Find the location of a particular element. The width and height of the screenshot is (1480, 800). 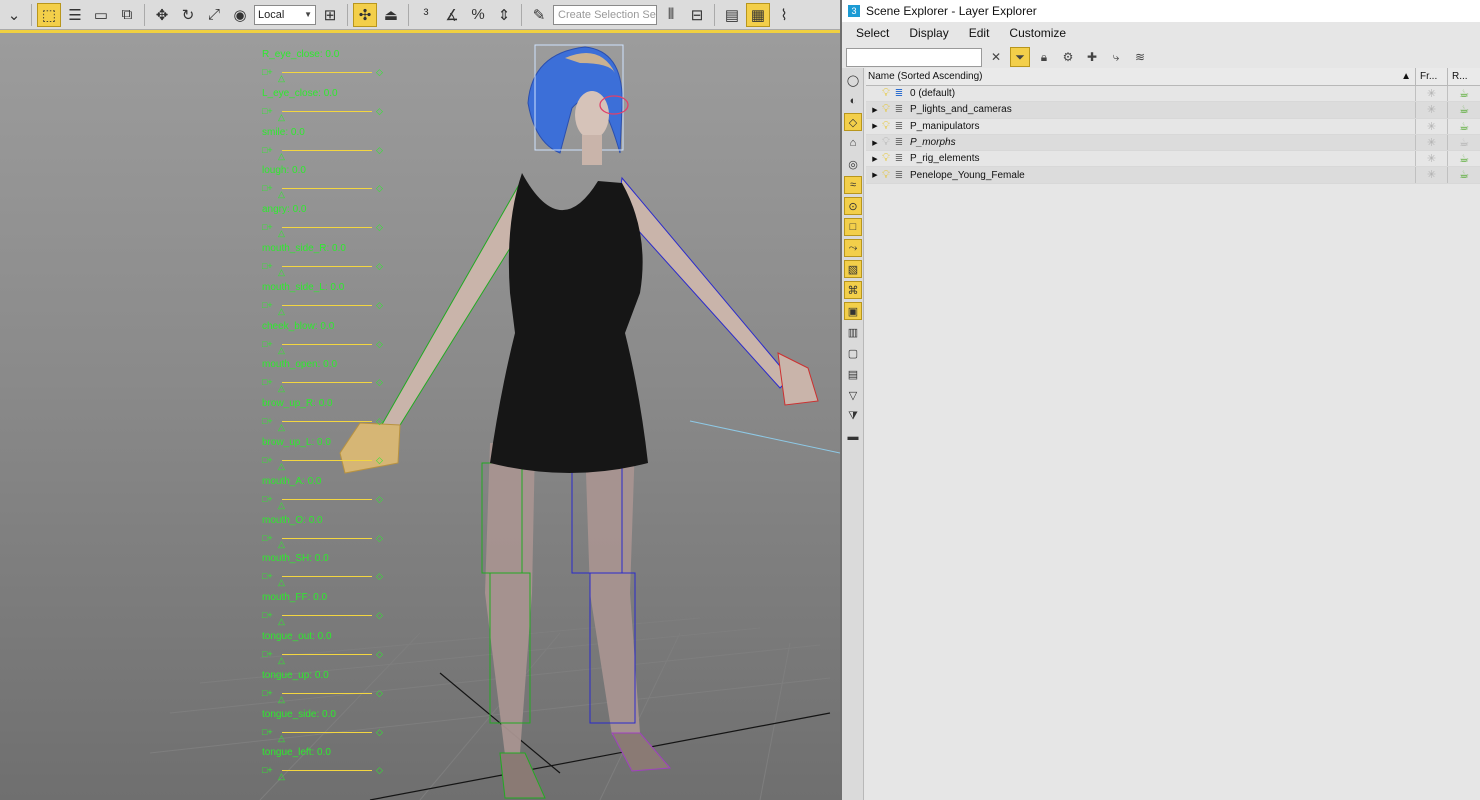

dropdown-icon: ⌄ is located at coordinates (14, 15).